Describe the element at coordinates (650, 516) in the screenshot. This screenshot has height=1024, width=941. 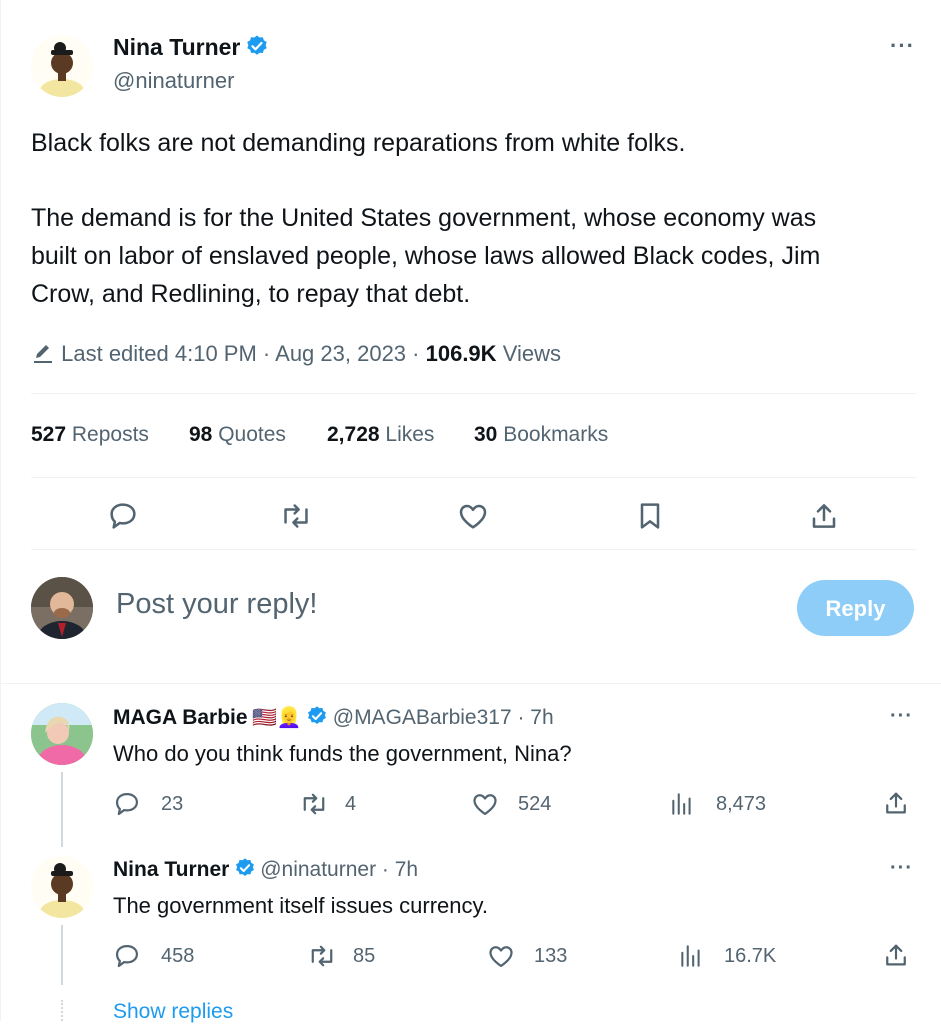
I see `bookmark-icon` at that location.